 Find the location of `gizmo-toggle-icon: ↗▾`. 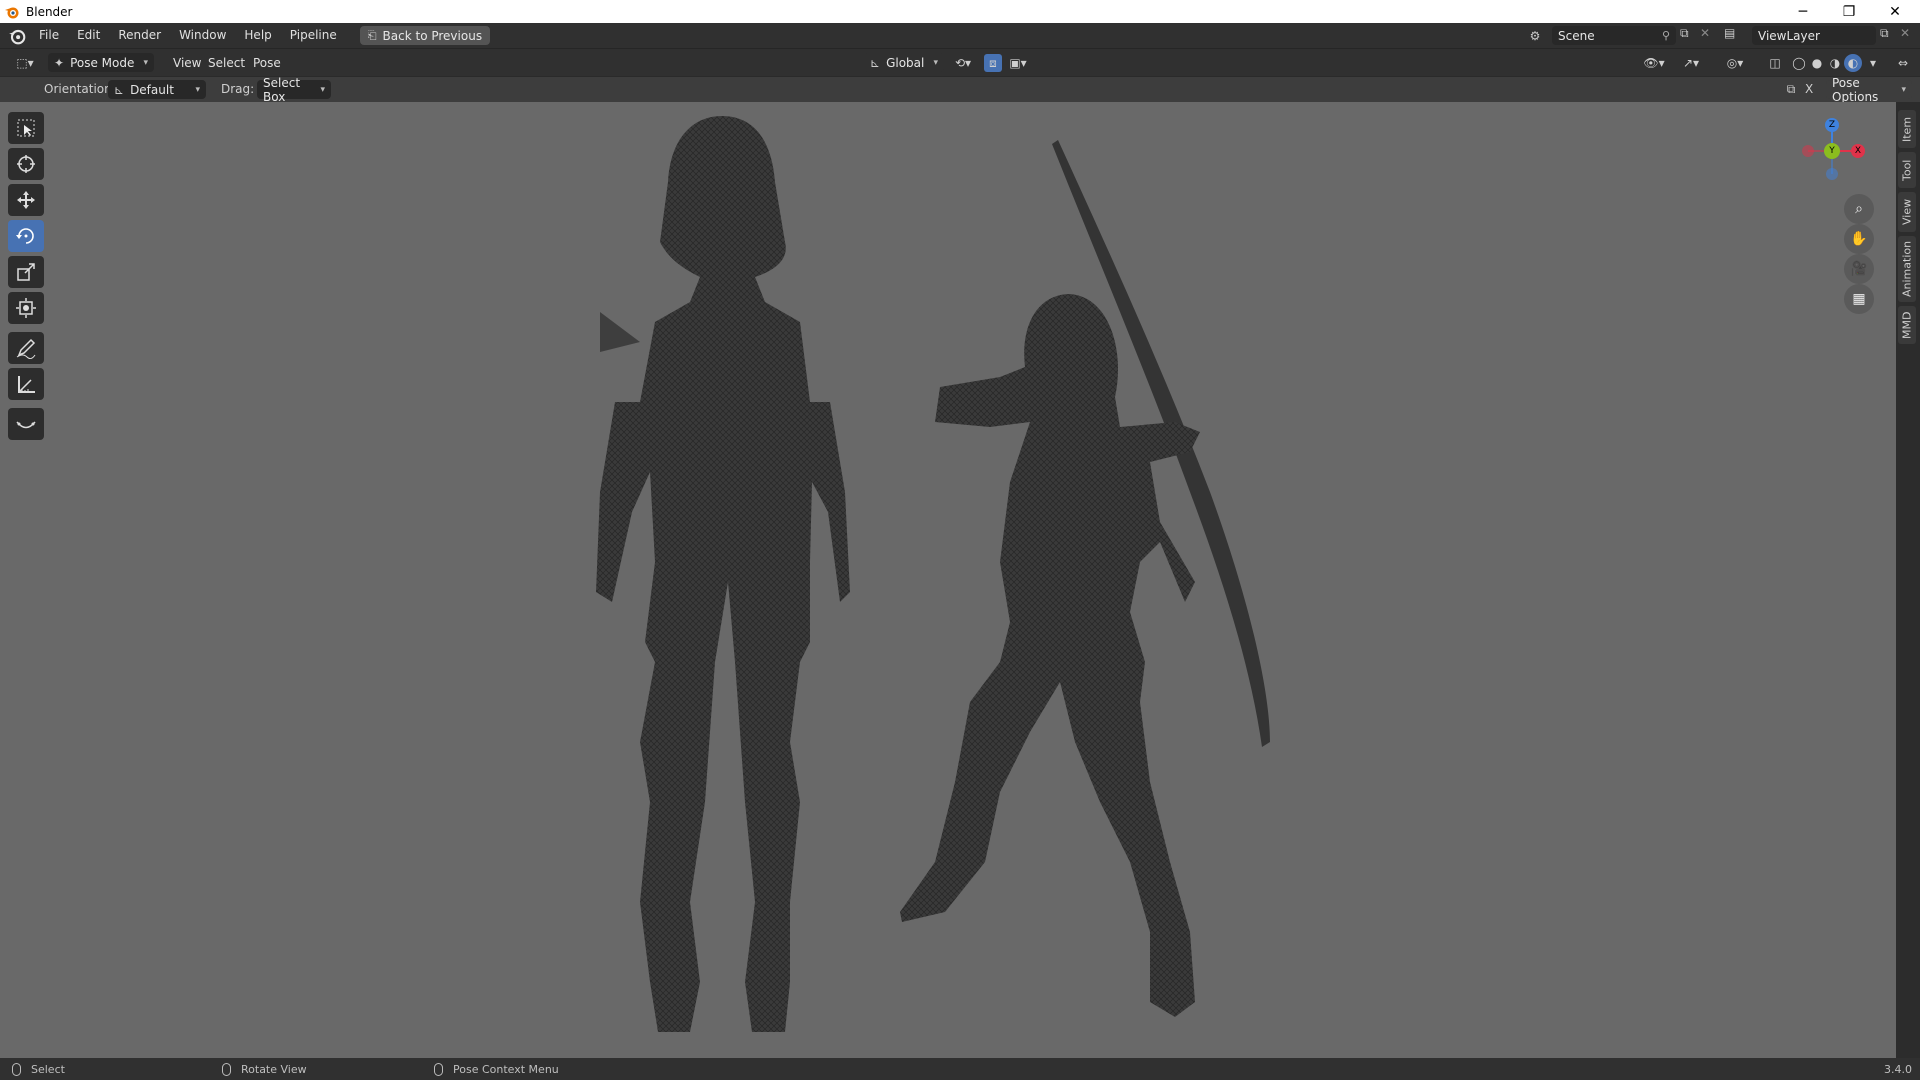

gizmo-toggle-icon: ↗▾ is located at coordinates (1691, 63).